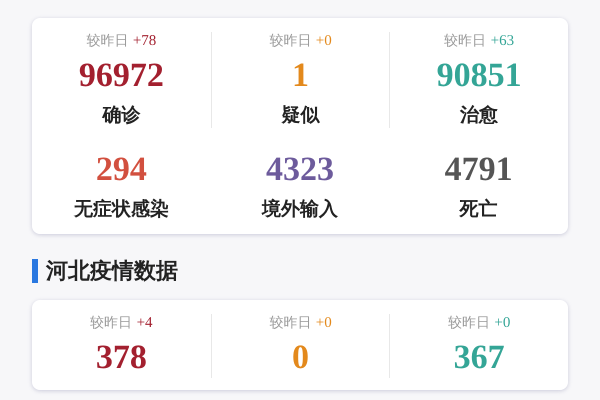  Describe the element at coordinates (479, 209) in the screenshot. I see `stat-label: 死亡` at that location.